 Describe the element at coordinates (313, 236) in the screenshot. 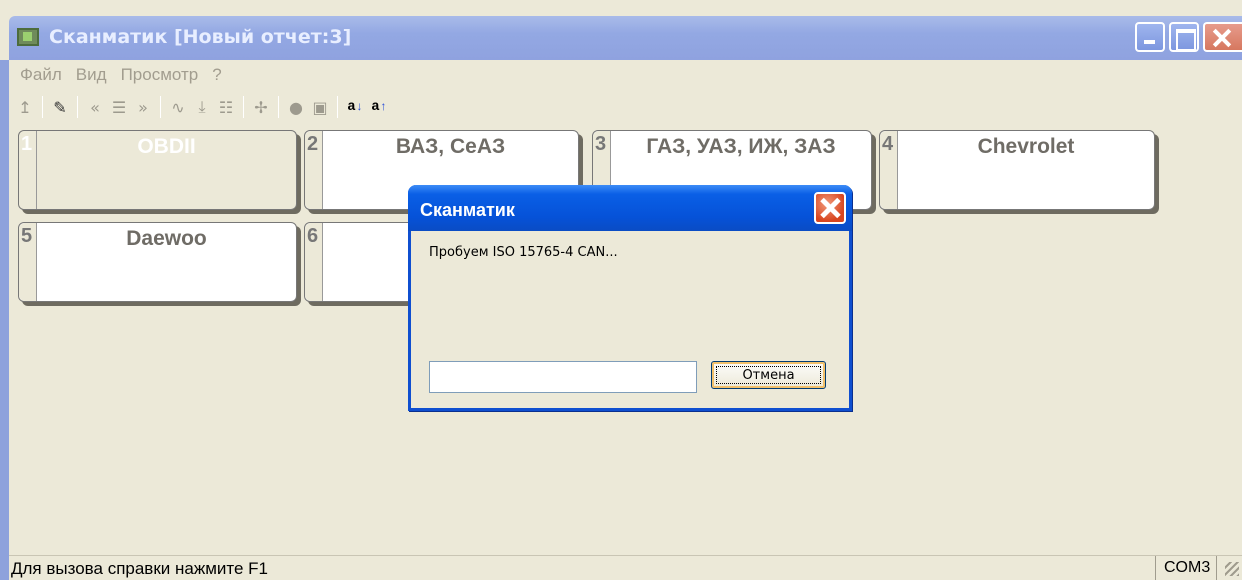

I see `tile-number: 6` at that location.